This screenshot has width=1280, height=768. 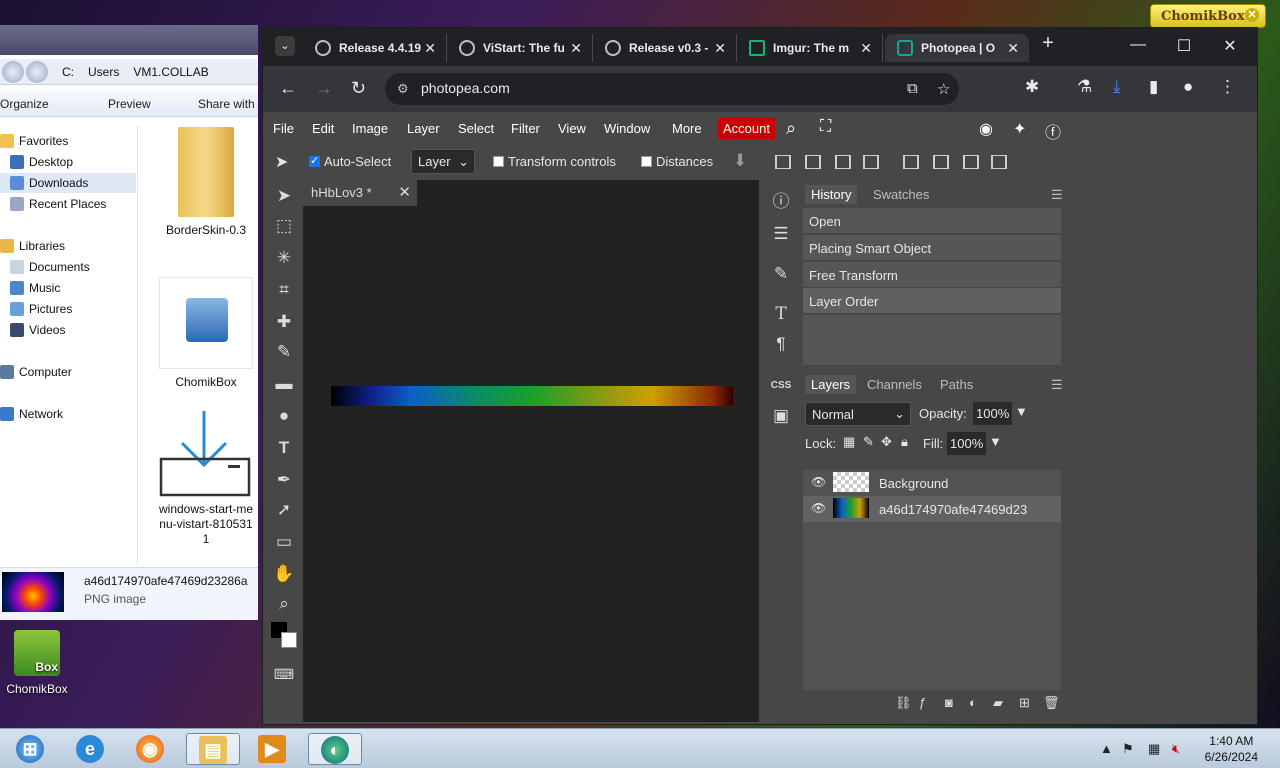 What do you see at coordinates (967, 443) in the screenshot?
I see `fill-value: 100%` at bounding box center [967, 443].